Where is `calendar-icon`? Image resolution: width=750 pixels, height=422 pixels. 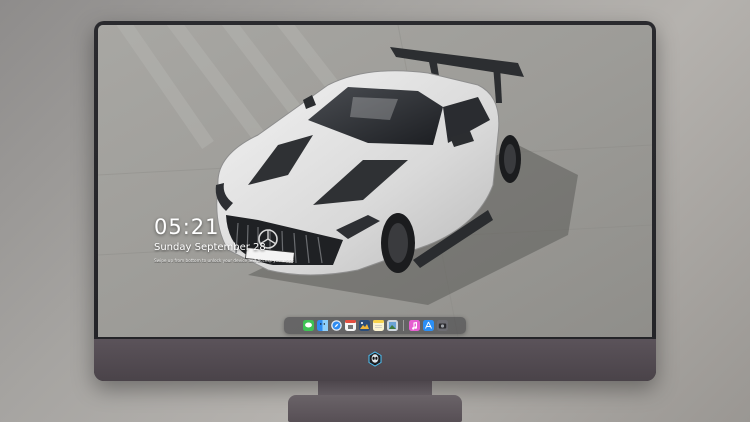
calendar-icon is located at coordinates (350, 325).